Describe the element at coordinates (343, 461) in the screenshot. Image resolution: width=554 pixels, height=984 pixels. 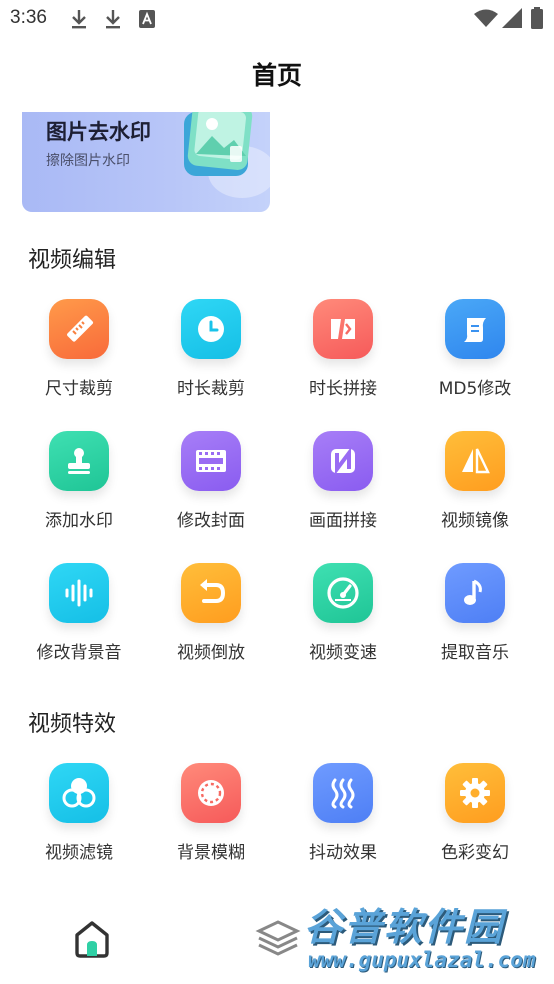
I see `panel-icon` at that location.